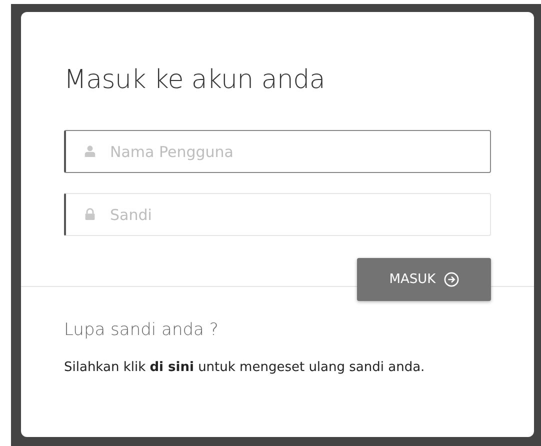 The width and height of the screenshot is (541, 446). I want to click on user-icon, so click(90, 151).